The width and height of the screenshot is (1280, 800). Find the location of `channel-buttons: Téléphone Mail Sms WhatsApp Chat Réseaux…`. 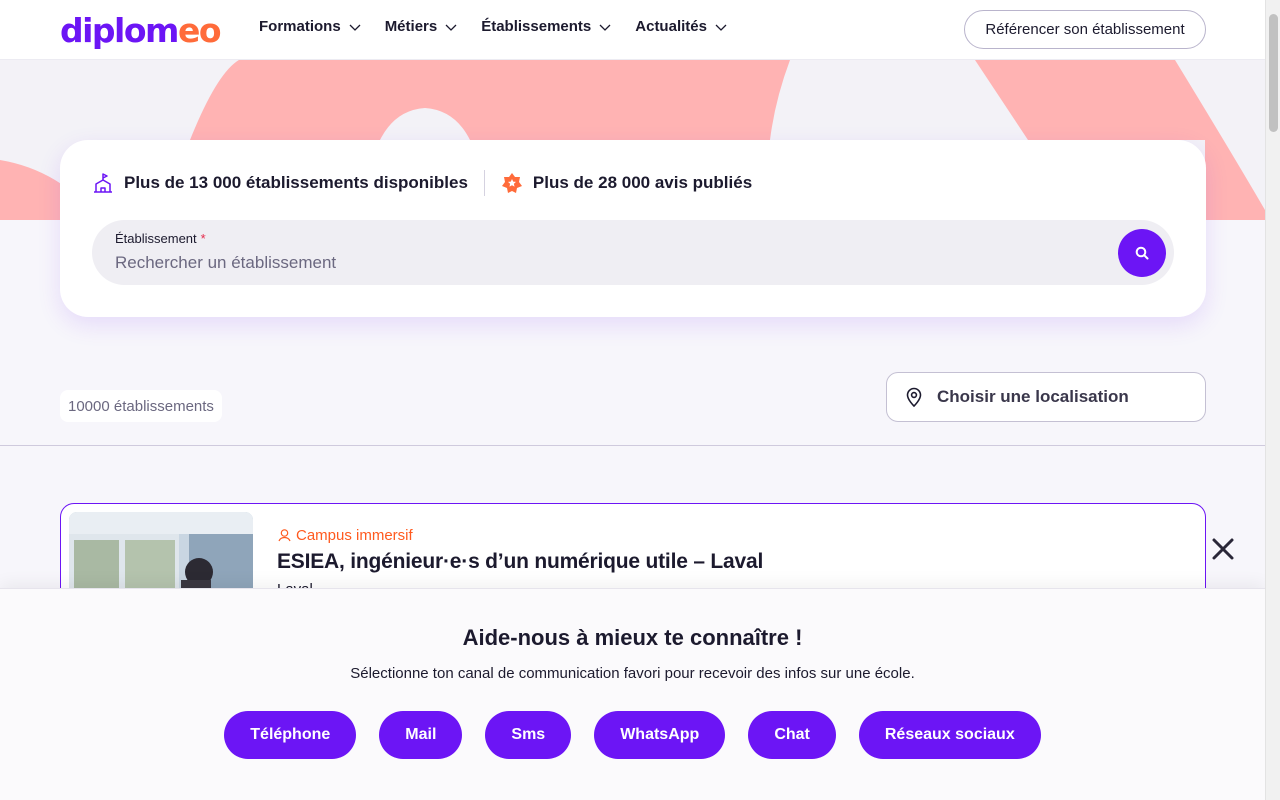

channel-buttons: Téléphone Mail Sms WhatsApp Chat Réseaux… is located at coordinates (632, 735).